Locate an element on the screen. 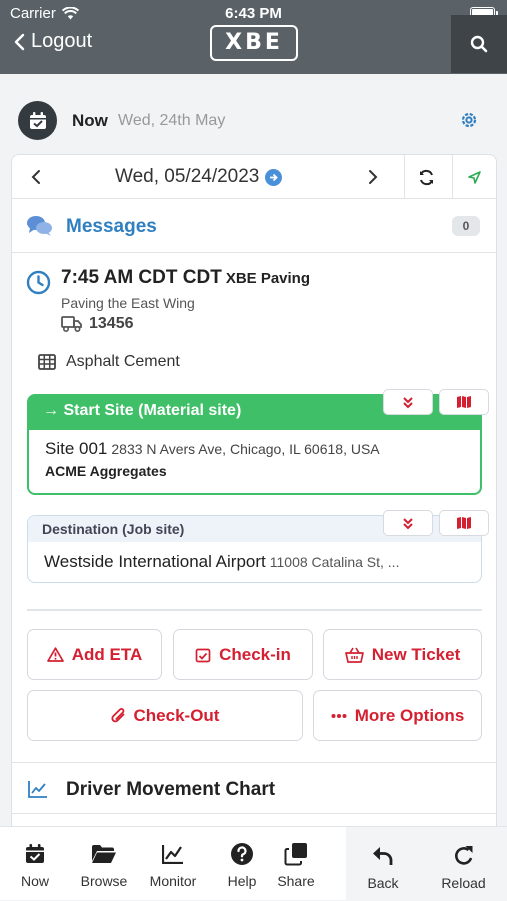  selected-date: Wed, 05/24/2023 is located at coordinates (199, 177).